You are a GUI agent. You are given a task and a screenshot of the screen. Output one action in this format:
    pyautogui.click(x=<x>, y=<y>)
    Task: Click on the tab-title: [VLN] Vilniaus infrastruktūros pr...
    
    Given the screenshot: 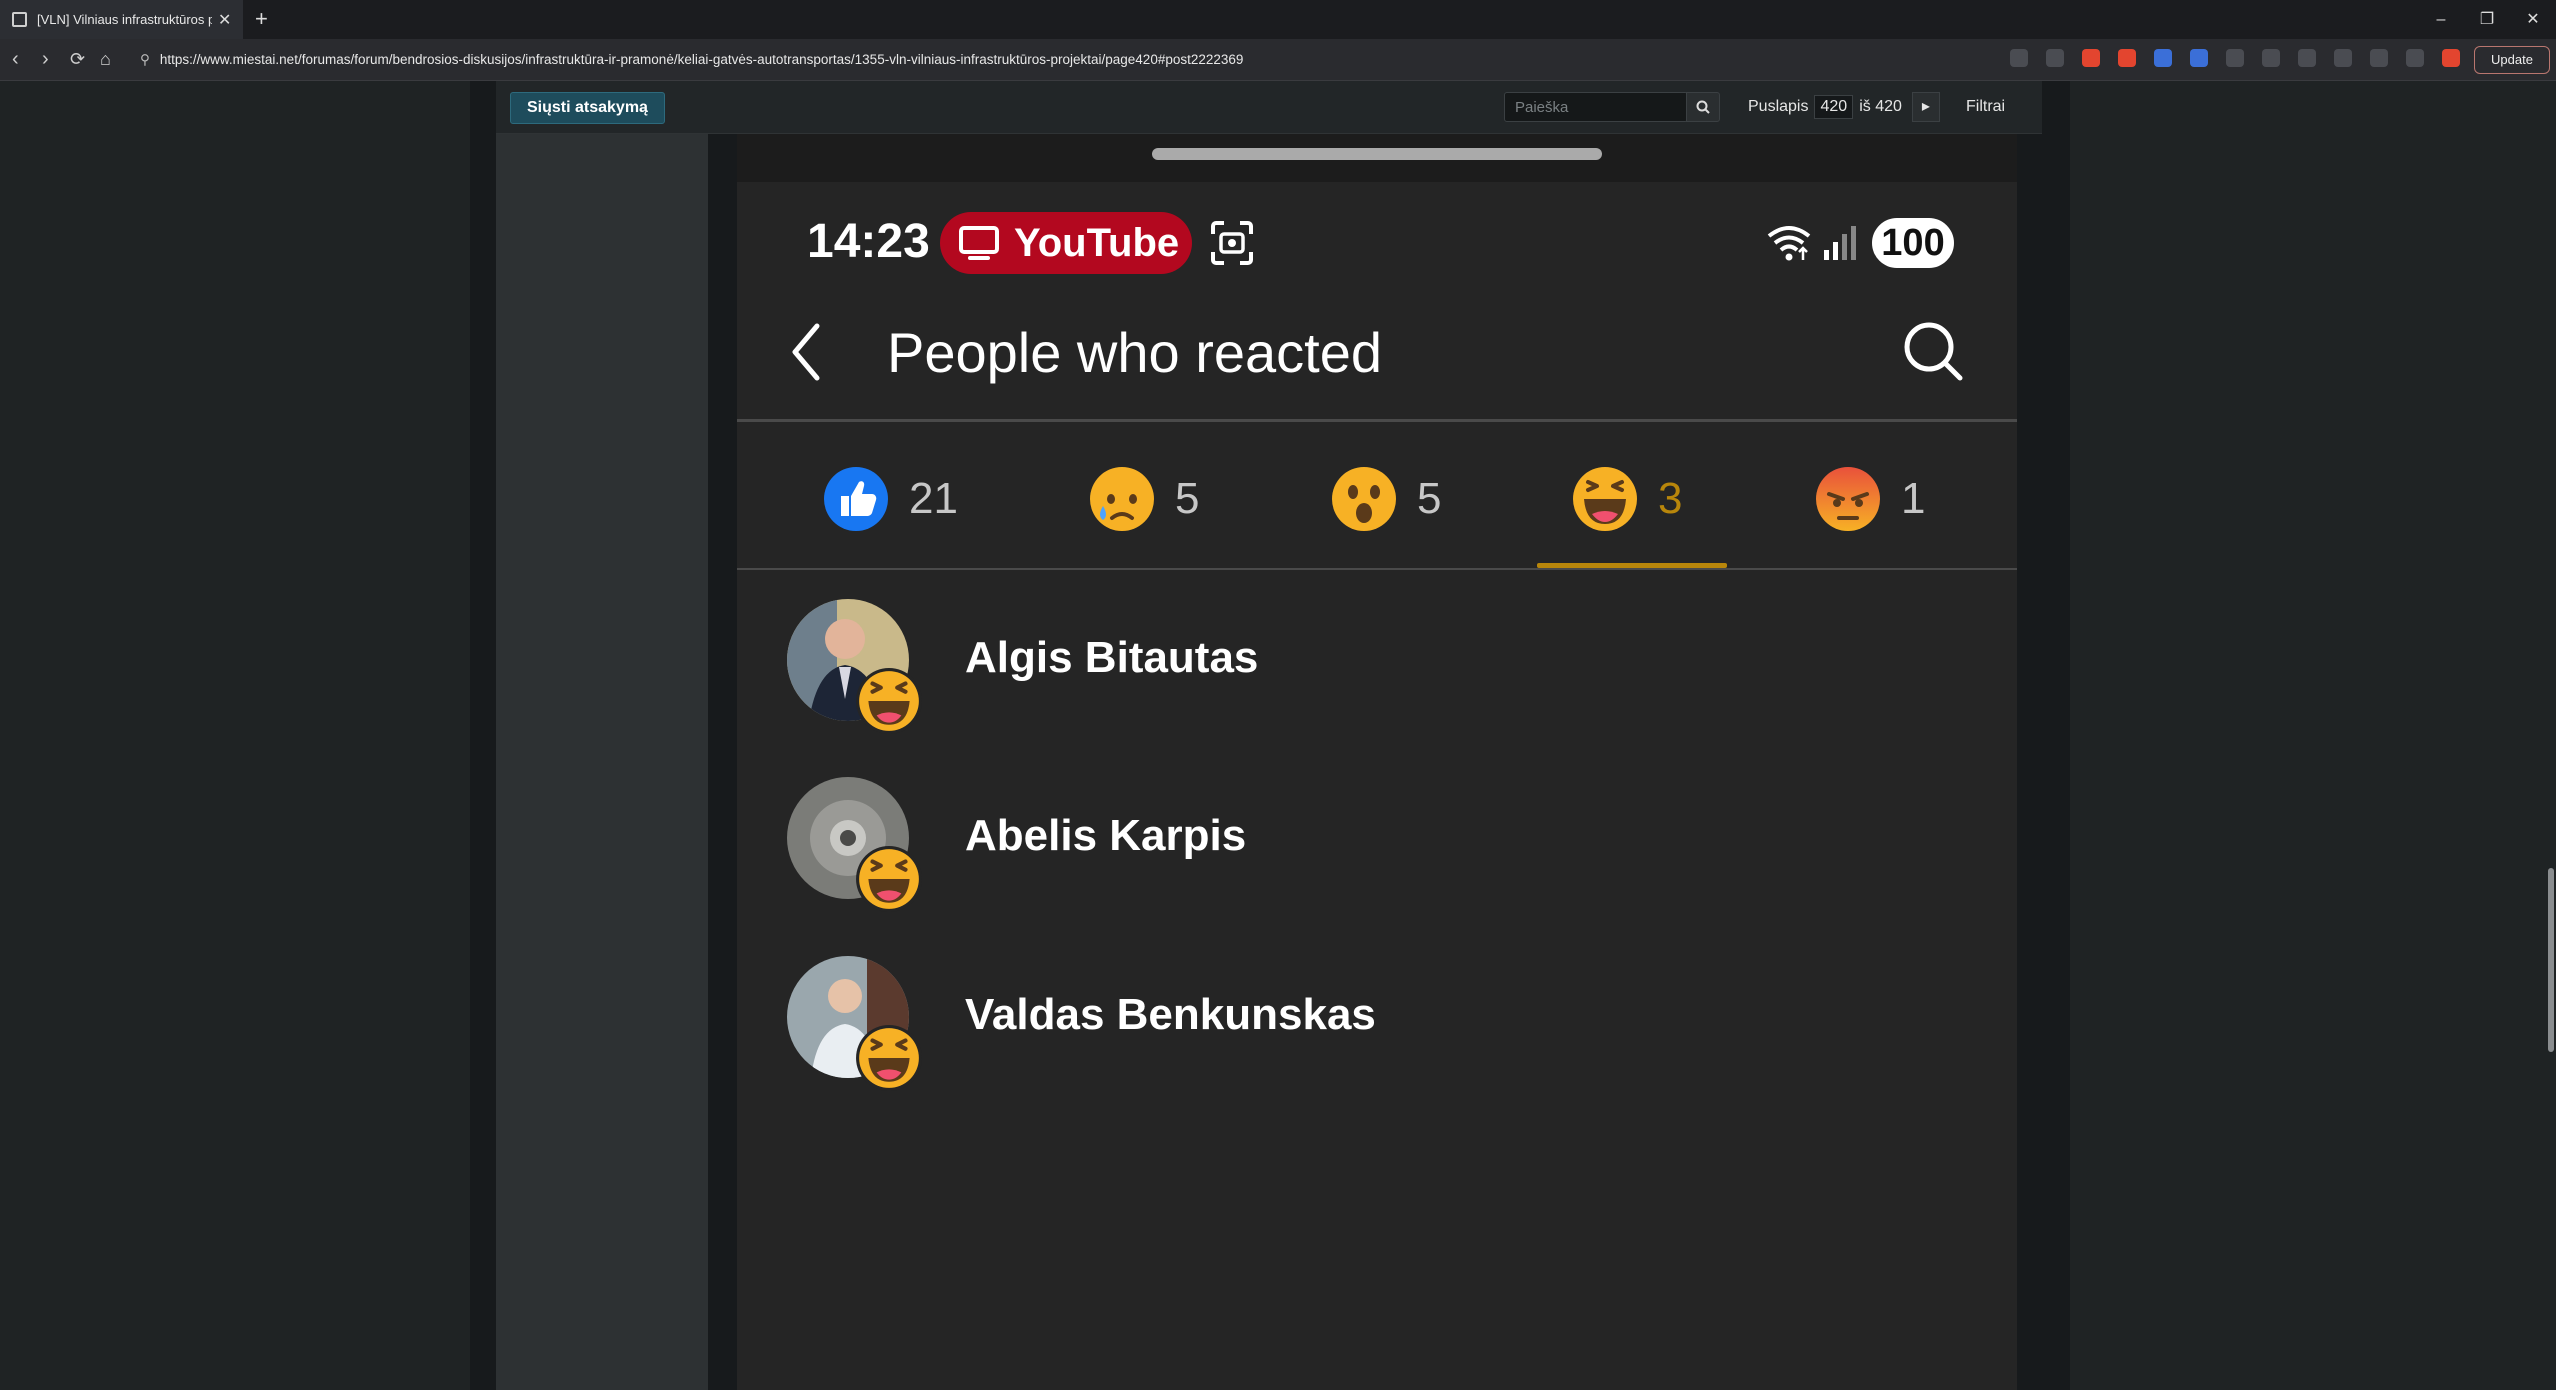 What is the action you would take?
    pyautogui.click(x=124, y=19)
    